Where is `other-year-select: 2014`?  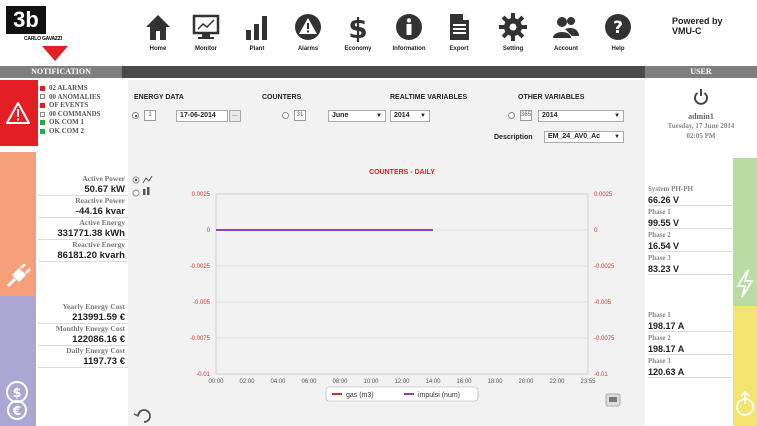 other-year-select: 2014 is located at coordinates (581, 116).